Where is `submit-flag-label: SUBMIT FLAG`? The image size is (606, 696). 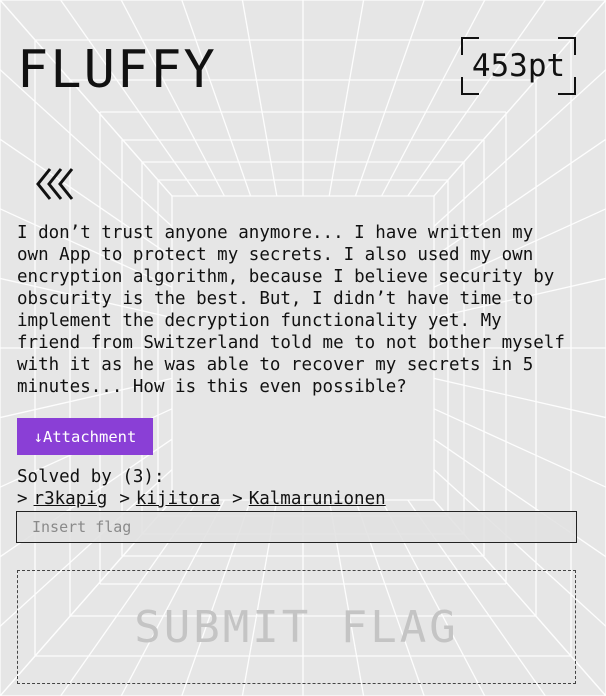 submit-flag-label: SUBMIT FLAG is located at coordinates (296, 627).